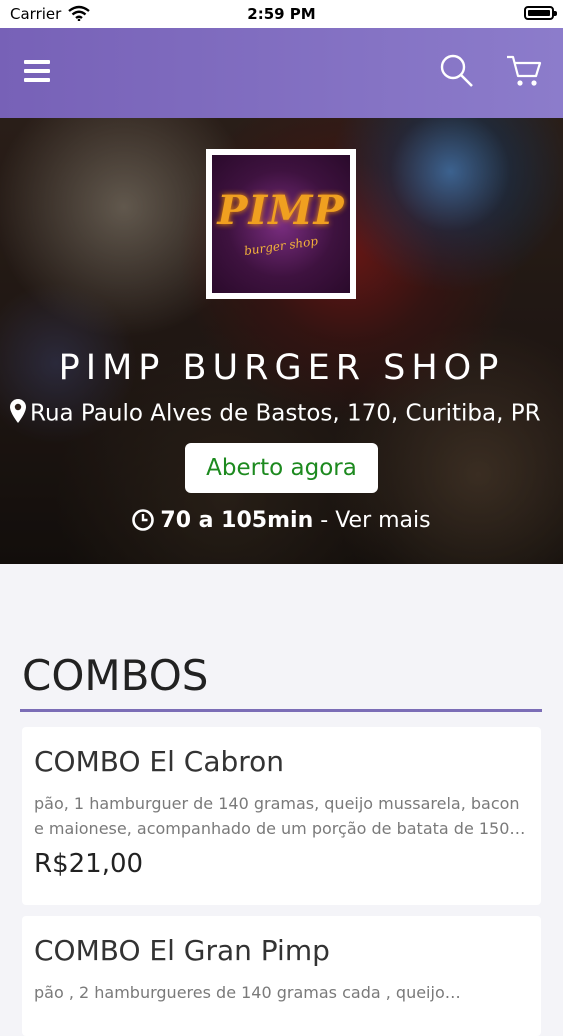 This screenshot has width=563, height=1036. Describe the element at coordinates (281, 710) in the screenshot. I see `section-divider` at that location.